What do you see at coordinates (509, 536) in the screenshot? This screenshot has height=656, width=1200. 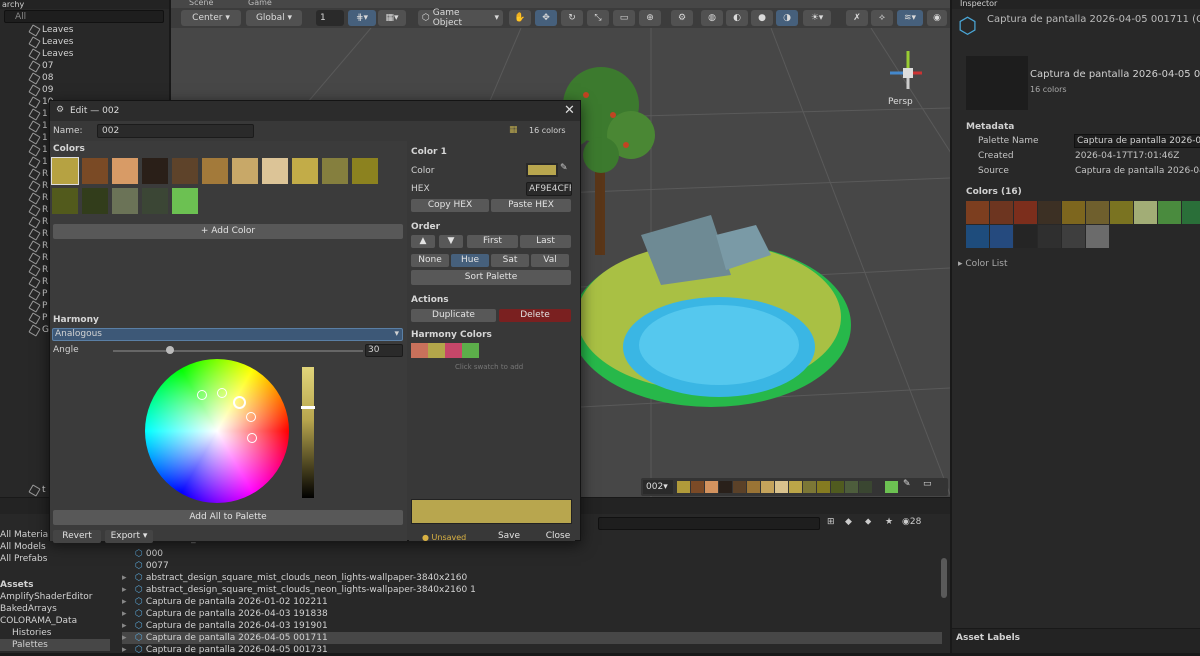 I see `save-button: Save` at bounding box center [509, 536].